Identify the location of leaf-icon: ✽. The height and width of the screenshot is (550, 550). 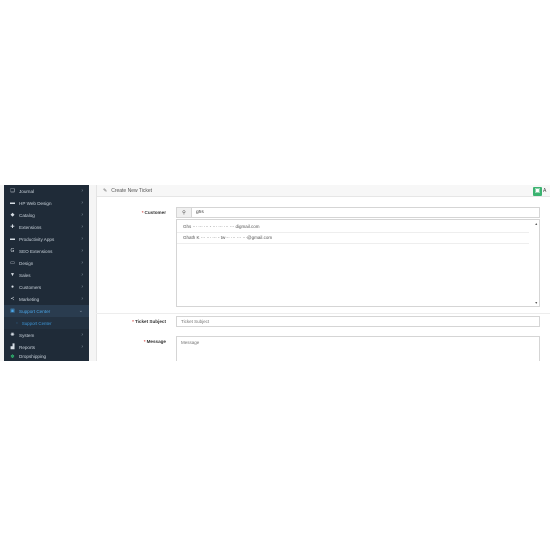
(12, 356).